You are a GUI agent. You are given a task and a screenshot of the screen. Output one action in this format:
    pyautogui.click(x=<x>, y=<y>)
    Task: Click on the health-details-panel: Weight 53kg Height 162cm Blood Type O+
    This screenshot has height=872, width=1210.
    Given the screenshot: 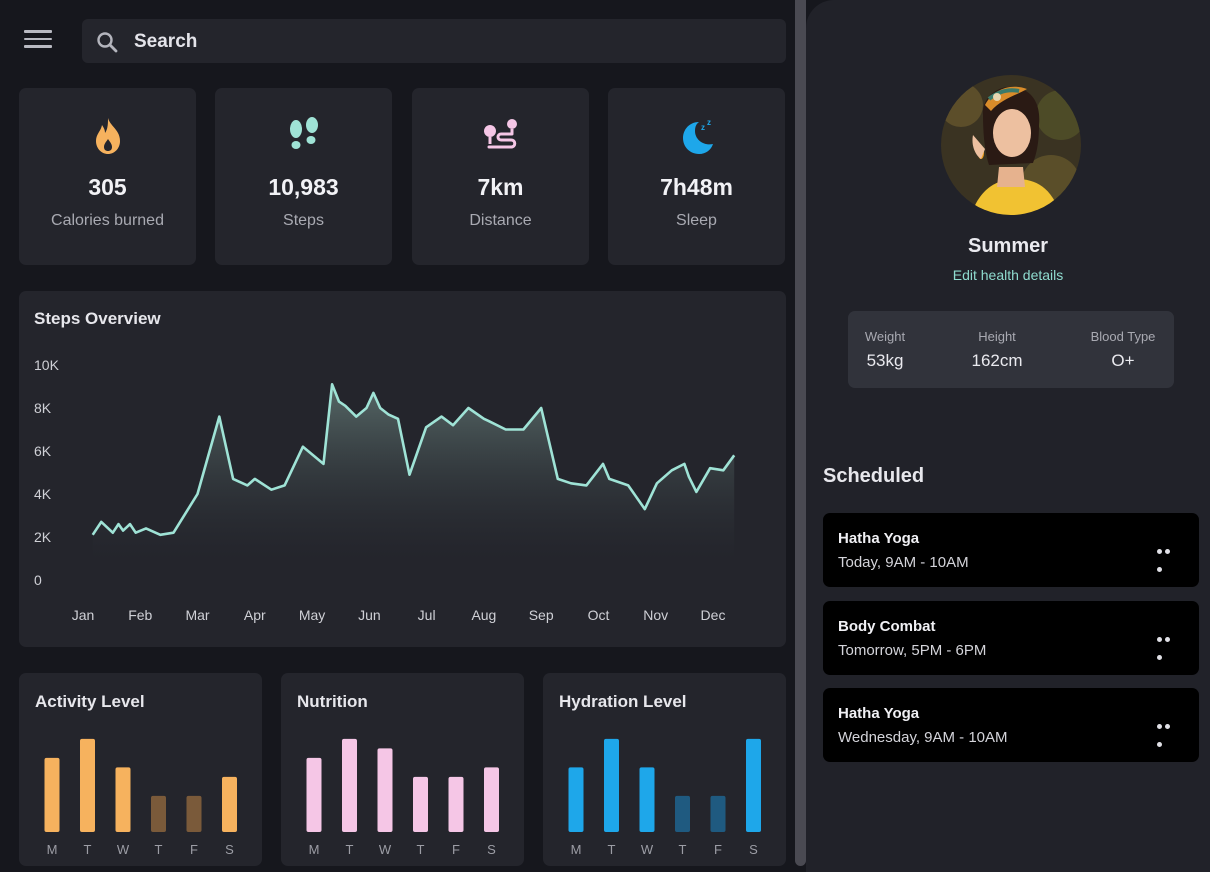 What is the action you would take?
    pyautogui.click(x=1011, y=349)
    